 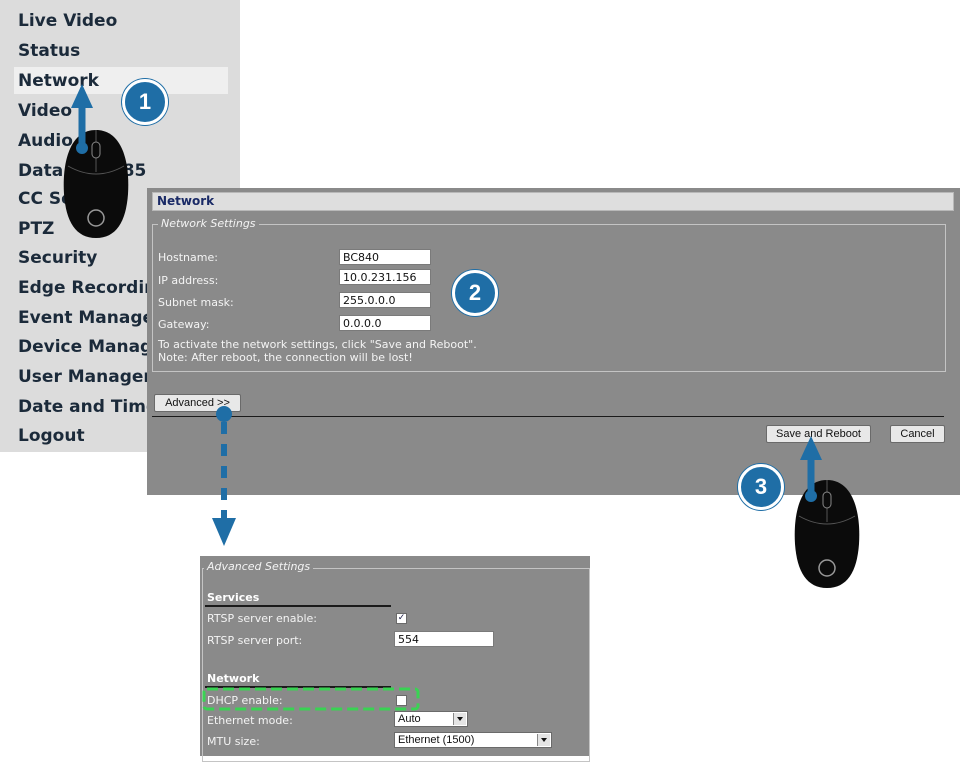 I want to click on dhcp-highlight-box, so click(x=311, y=699).